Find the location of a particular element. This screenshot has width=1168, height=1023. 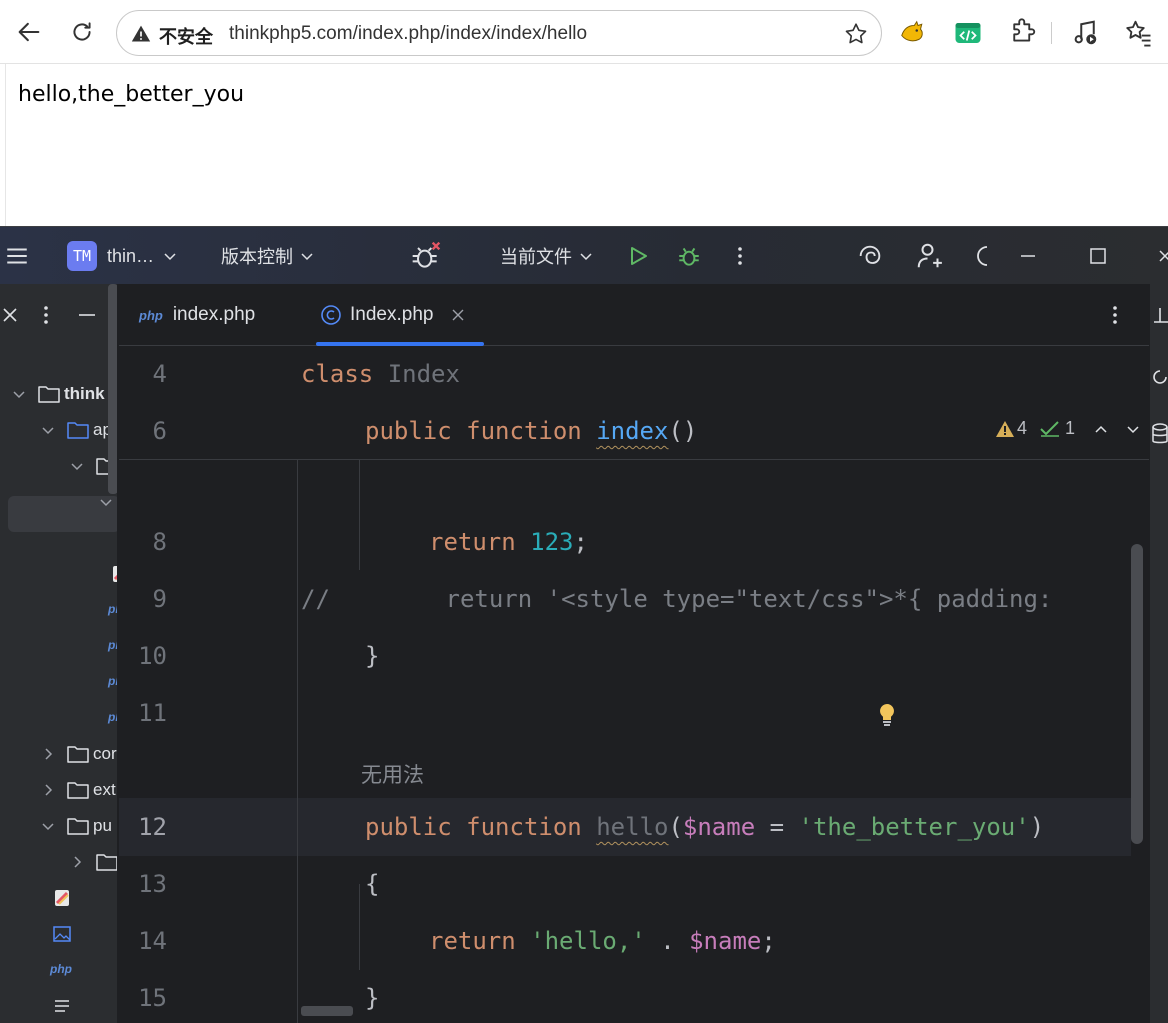

tree-item-label: ext is located at coordinates (104, 789).